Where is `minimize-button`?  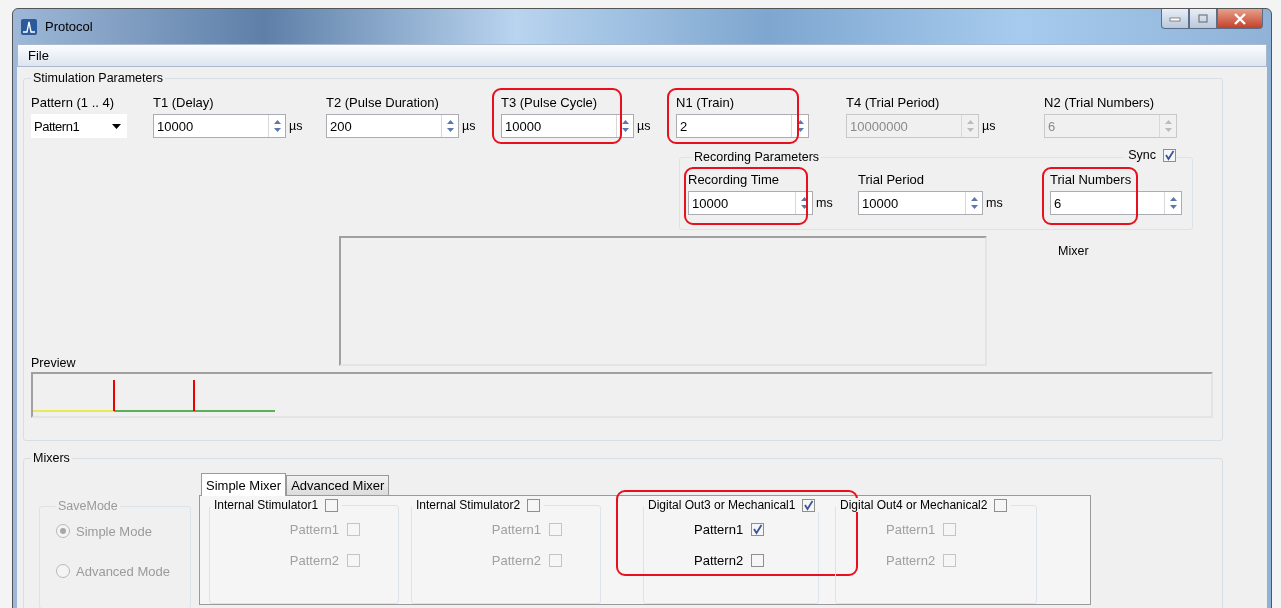 minimize-button is located at coordinates (1175, 19).